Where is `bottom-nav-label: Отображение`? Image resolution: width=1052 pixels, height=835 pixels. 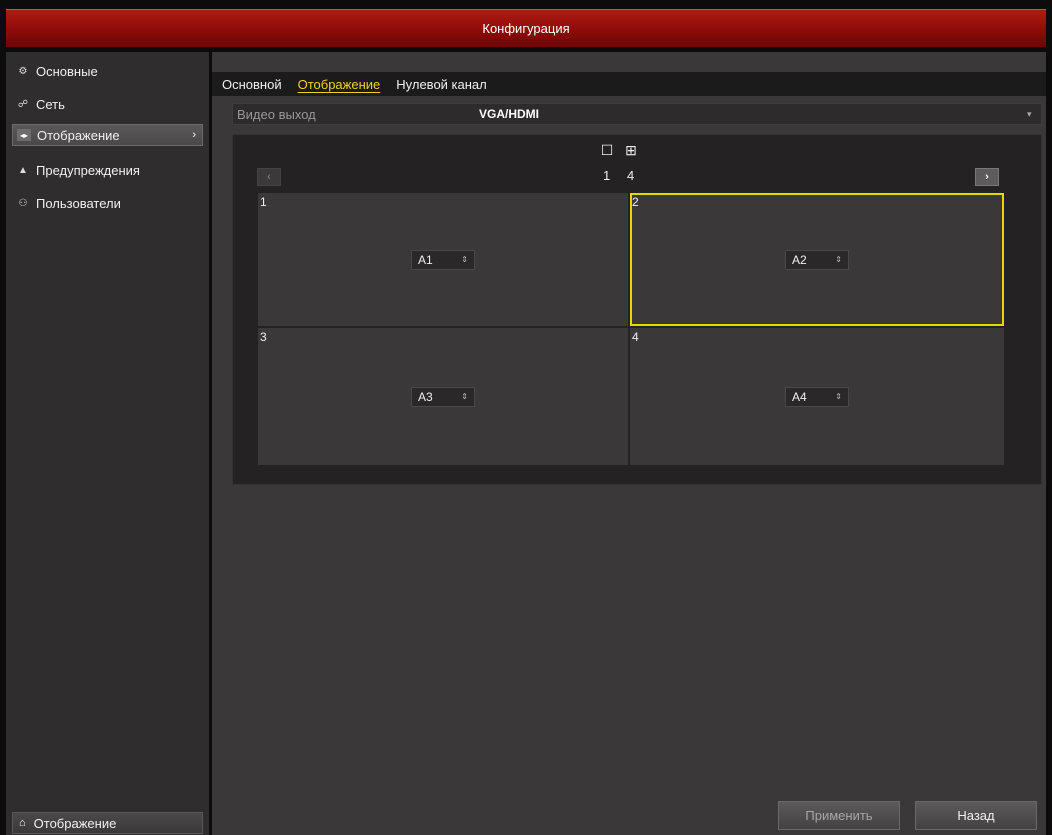
bottom-nav-label: Отображение is located at coordinates (75, 823).